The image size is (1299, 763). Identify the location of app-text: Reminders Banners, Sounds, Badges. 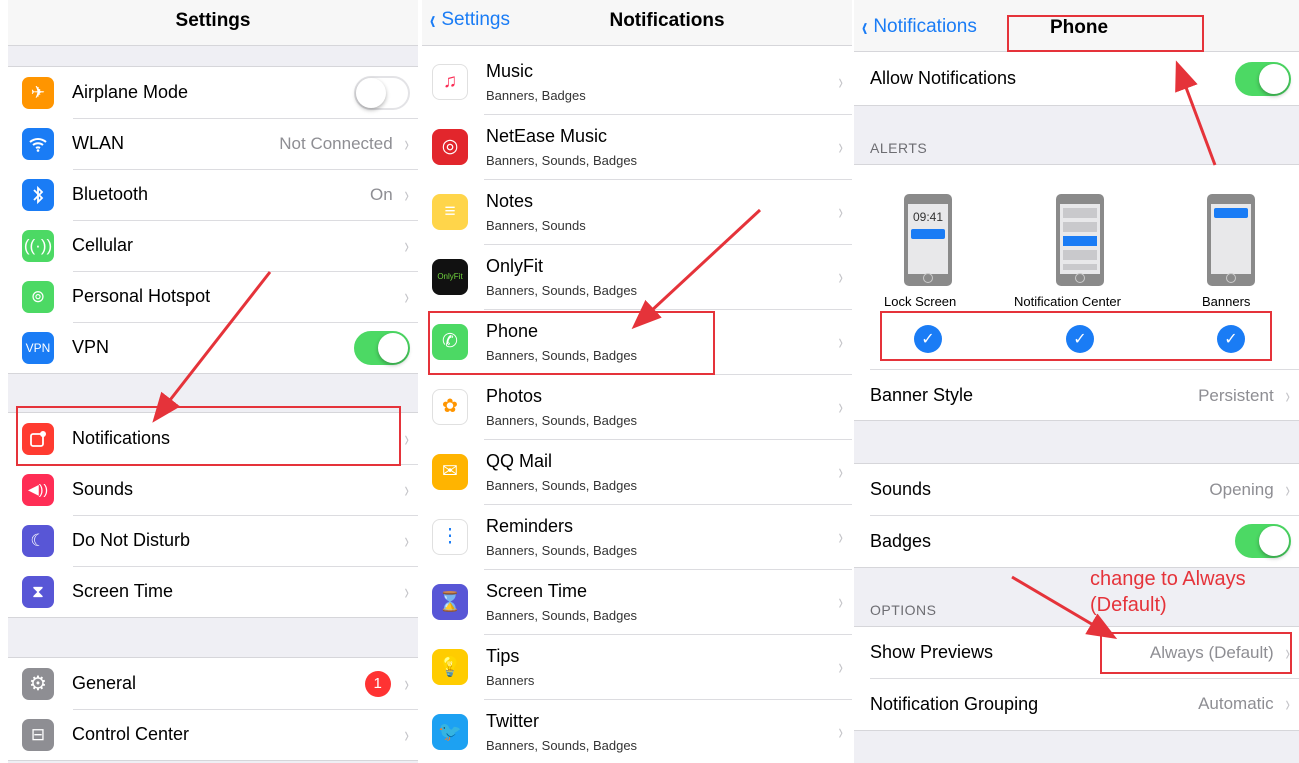
(661, 537).